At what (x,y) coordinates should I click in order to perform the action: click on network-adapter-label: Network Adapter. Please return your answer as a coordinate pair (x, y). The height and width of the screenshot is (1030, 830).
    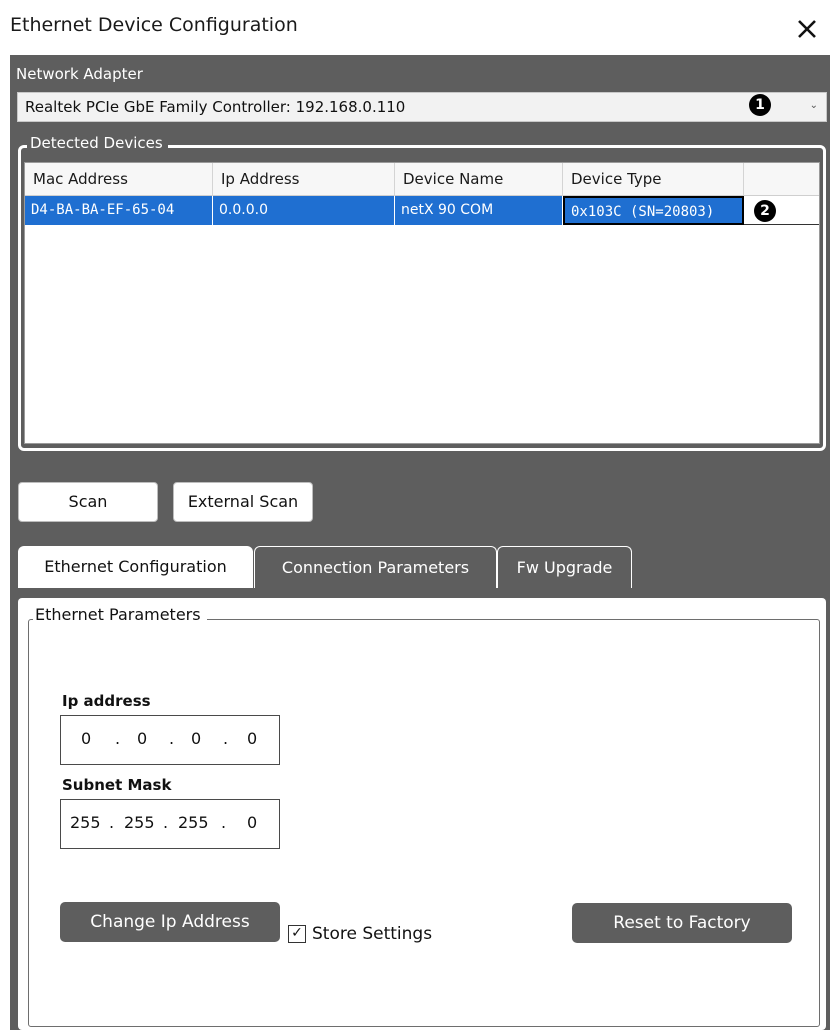
    Looking at the image, I should click on (79, 74).